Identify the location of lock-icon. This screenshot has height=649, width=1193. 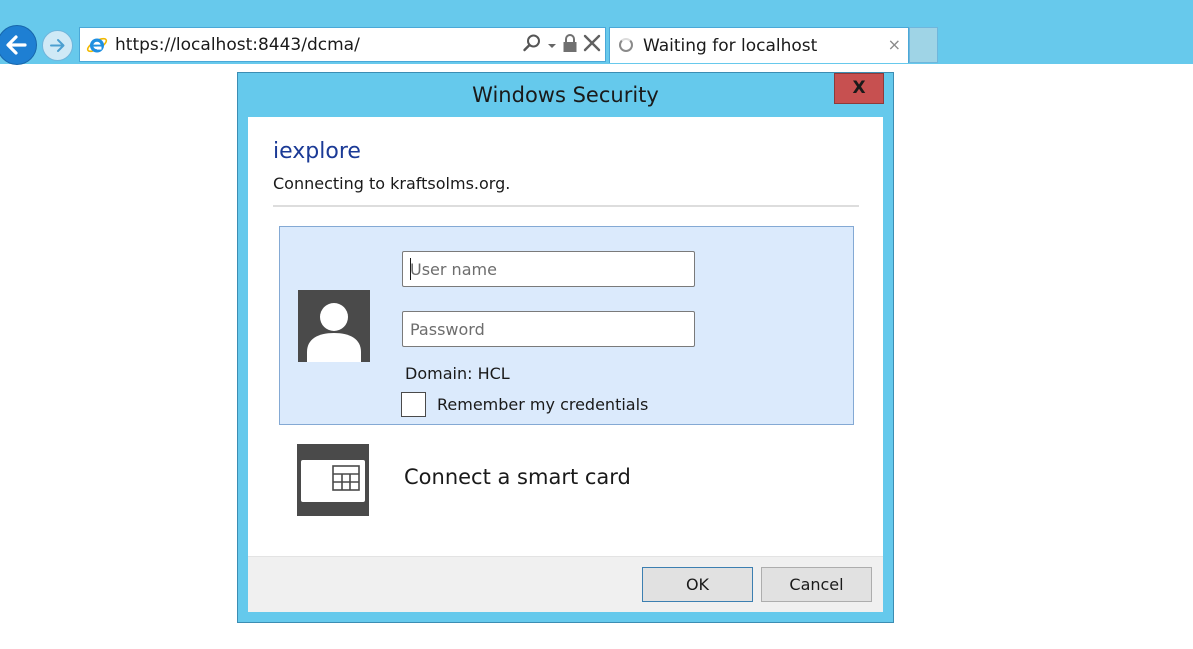
(570, 43).